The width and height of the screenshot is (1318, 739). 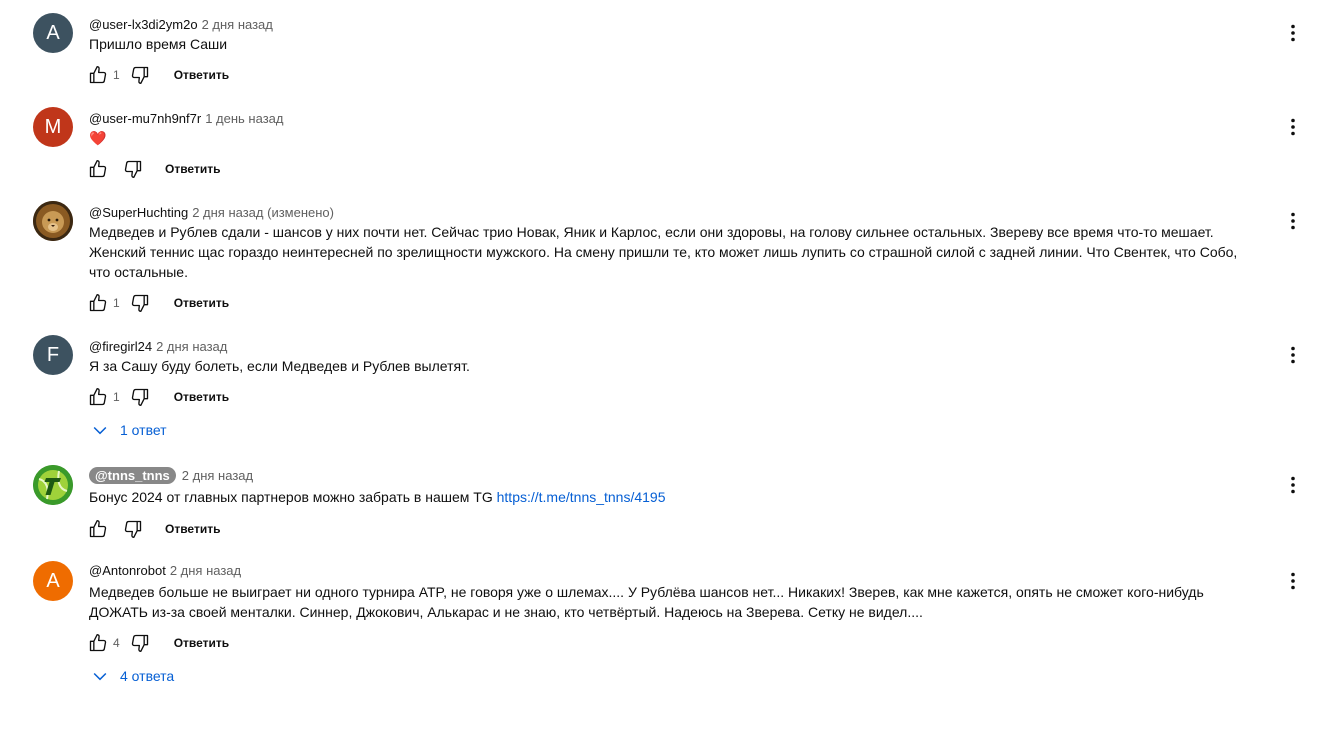 I want to click on show-replies-button: 1 ответ, so click(x=128, y=430).